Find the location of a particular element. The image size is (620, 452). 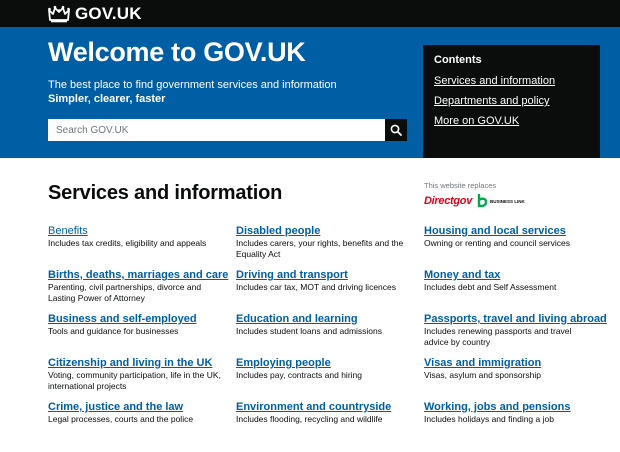

service-description: Includes student loans and admissions is located at coordinates (309, 331).